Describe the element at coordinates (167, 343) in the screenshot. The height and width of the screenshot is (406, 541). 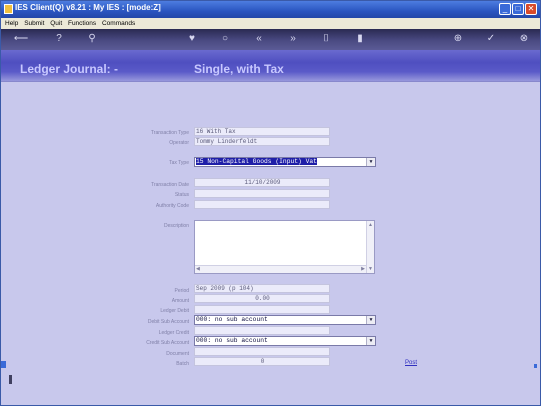
I see `credit-sub-account-label: Credit Sub Account` at that location.